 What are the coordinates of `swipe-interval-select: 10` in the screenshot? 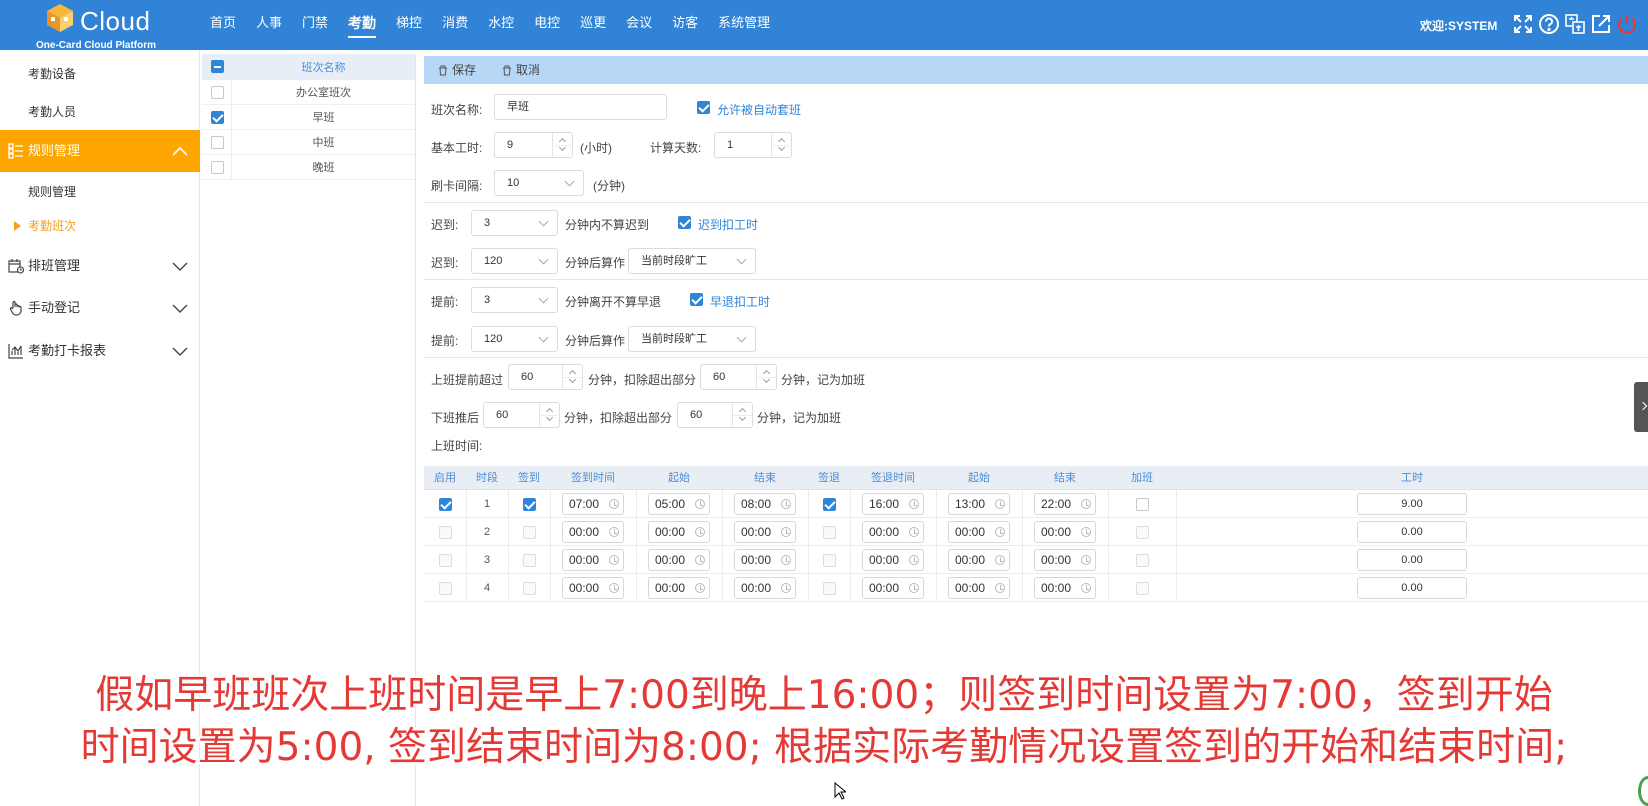 It's located at (539, 183).